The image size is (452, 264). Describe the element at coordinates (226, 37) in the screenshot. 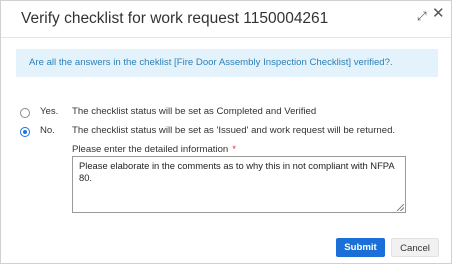

I see `header-divider` at that location.